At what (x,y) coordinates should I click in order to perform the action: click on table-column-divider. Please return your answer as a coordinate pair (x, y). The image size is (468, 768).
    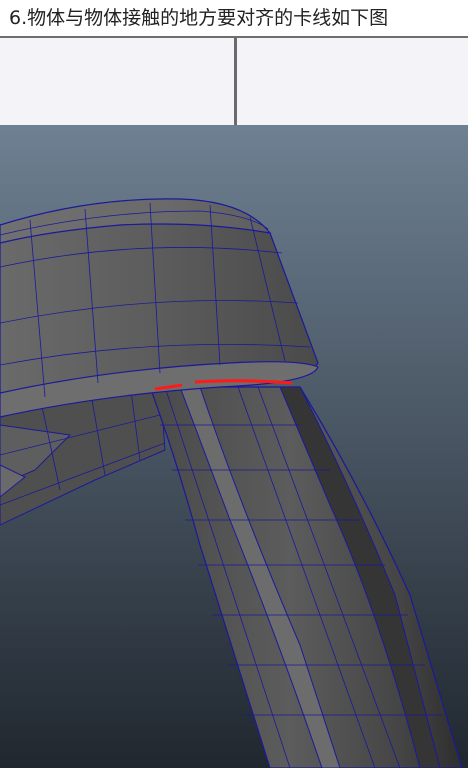
    Looking at the image, I should click on (235, 81).